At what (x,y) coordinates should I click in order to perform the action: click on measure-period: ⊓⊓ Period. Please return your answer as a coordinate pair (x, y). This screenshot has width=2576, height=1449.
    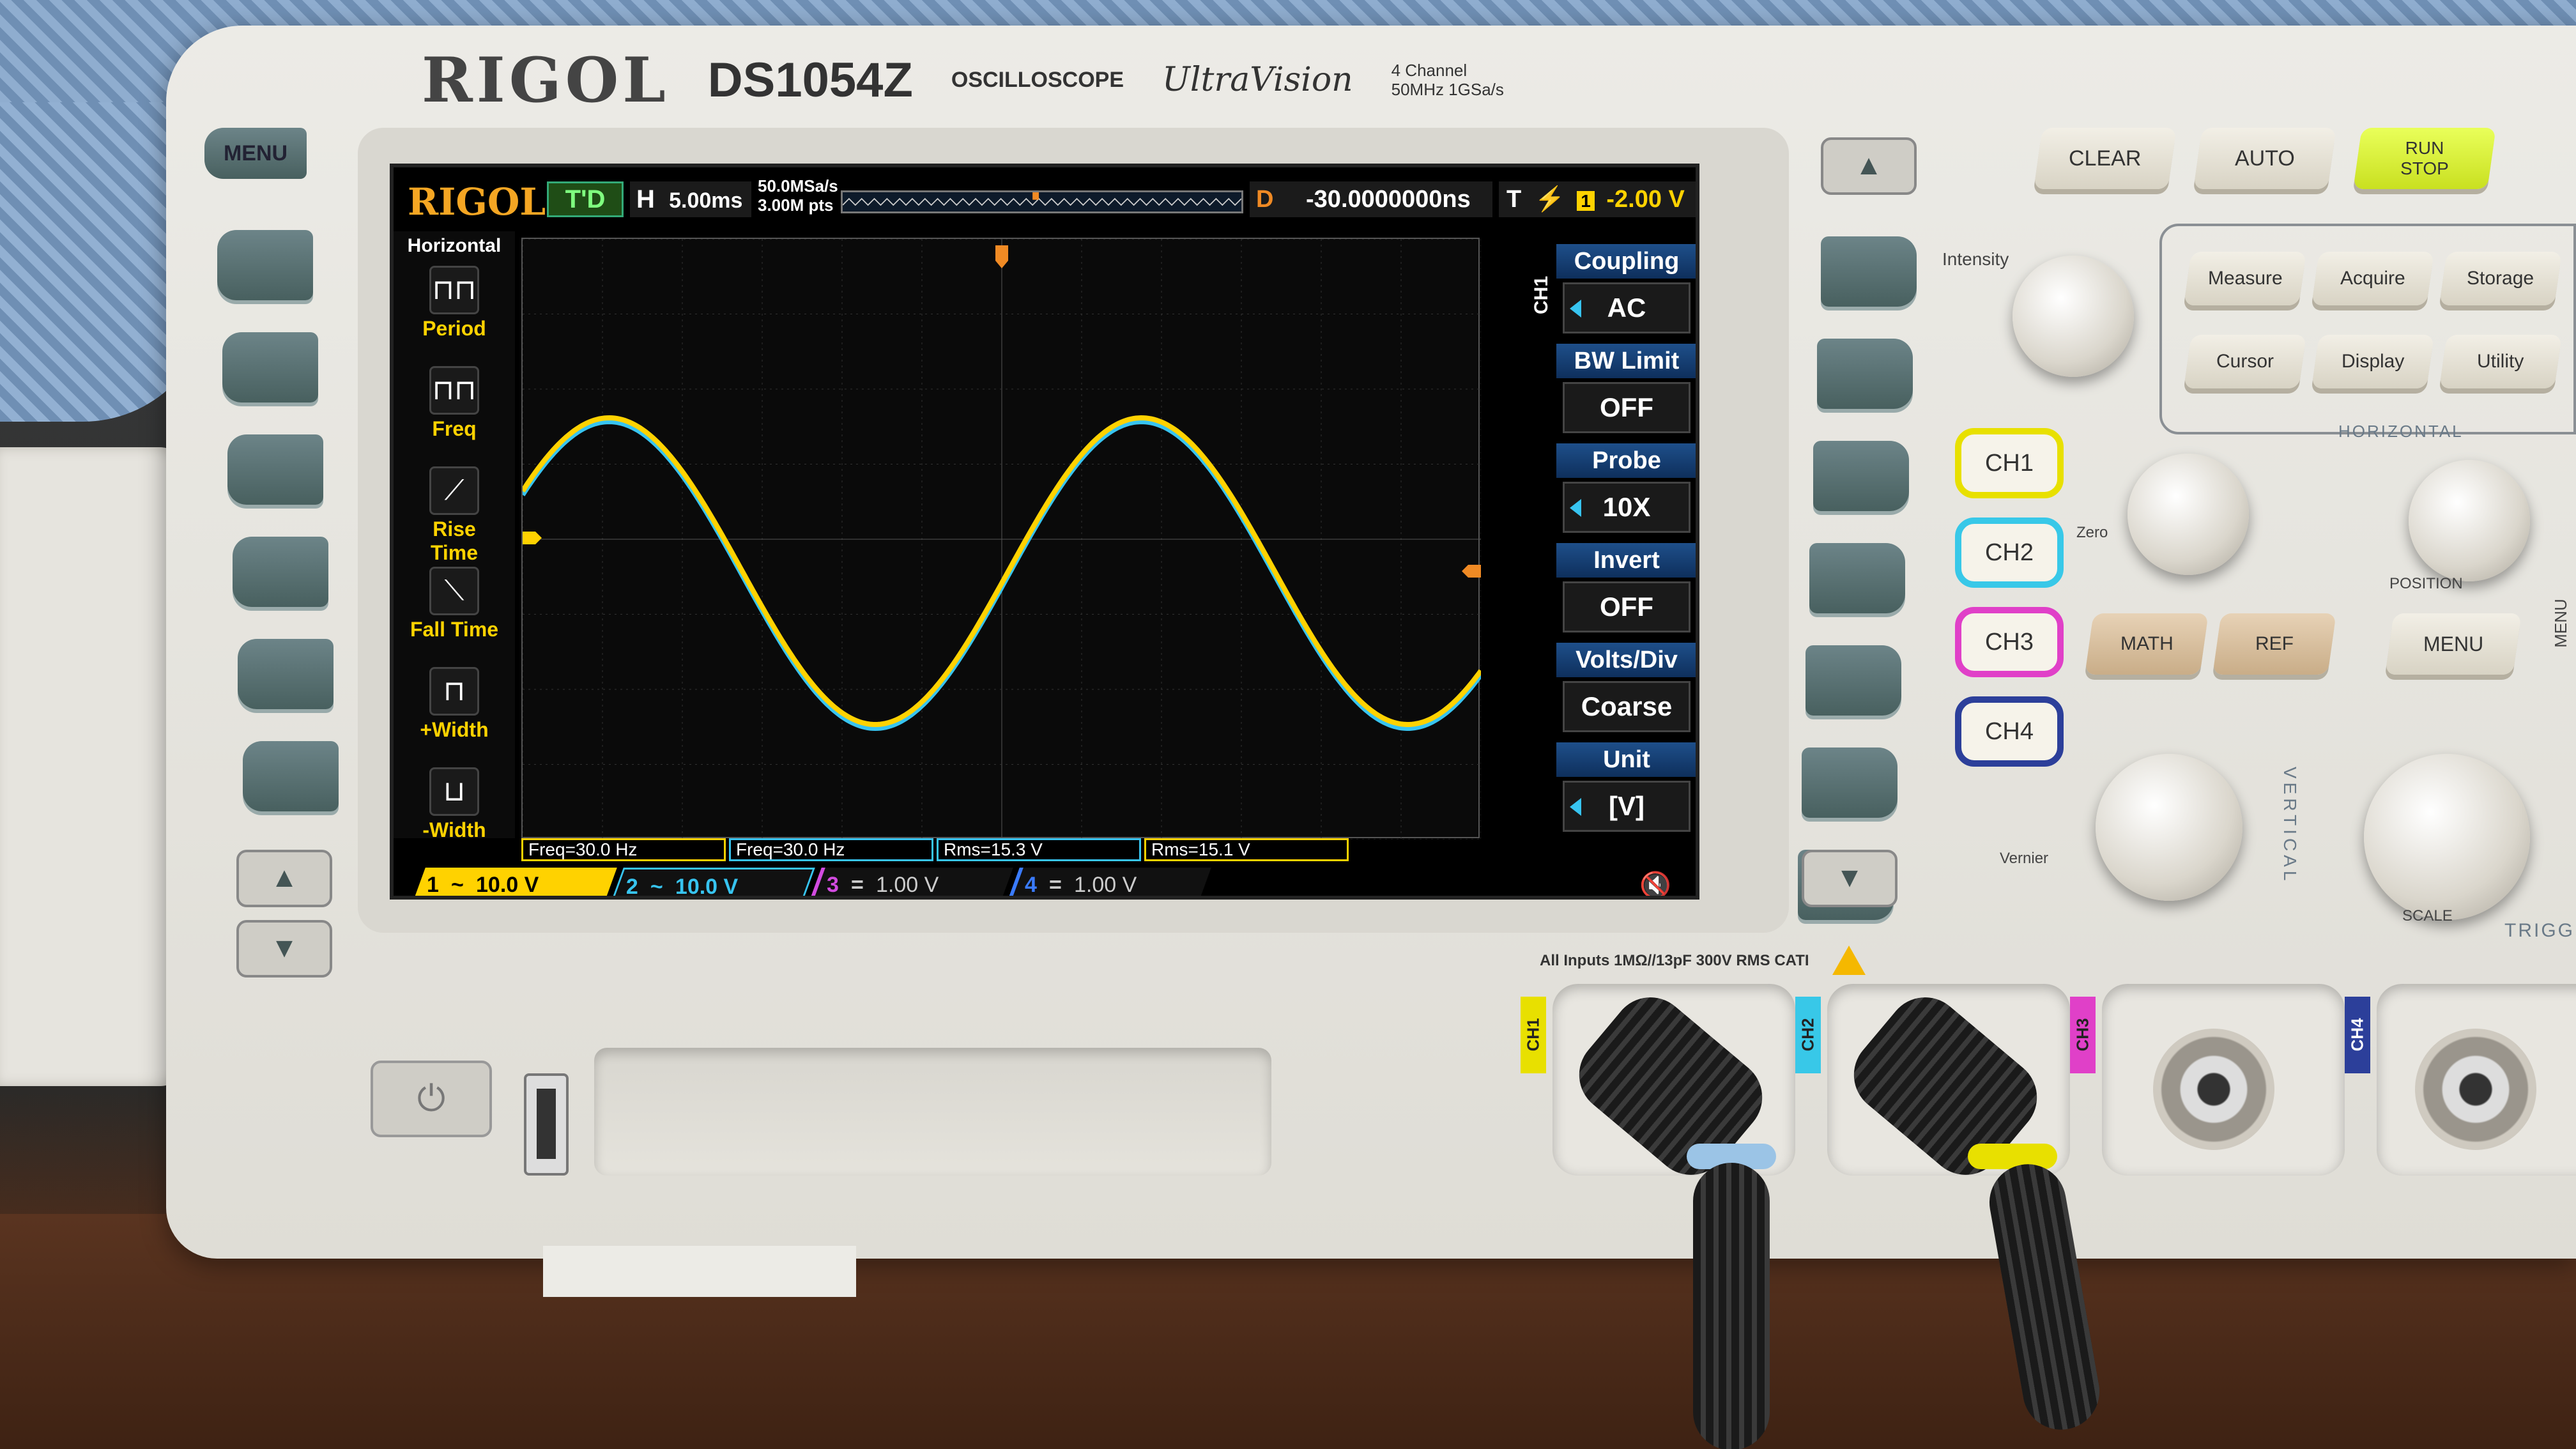
    Looking at the image, I should click on (454, 303).